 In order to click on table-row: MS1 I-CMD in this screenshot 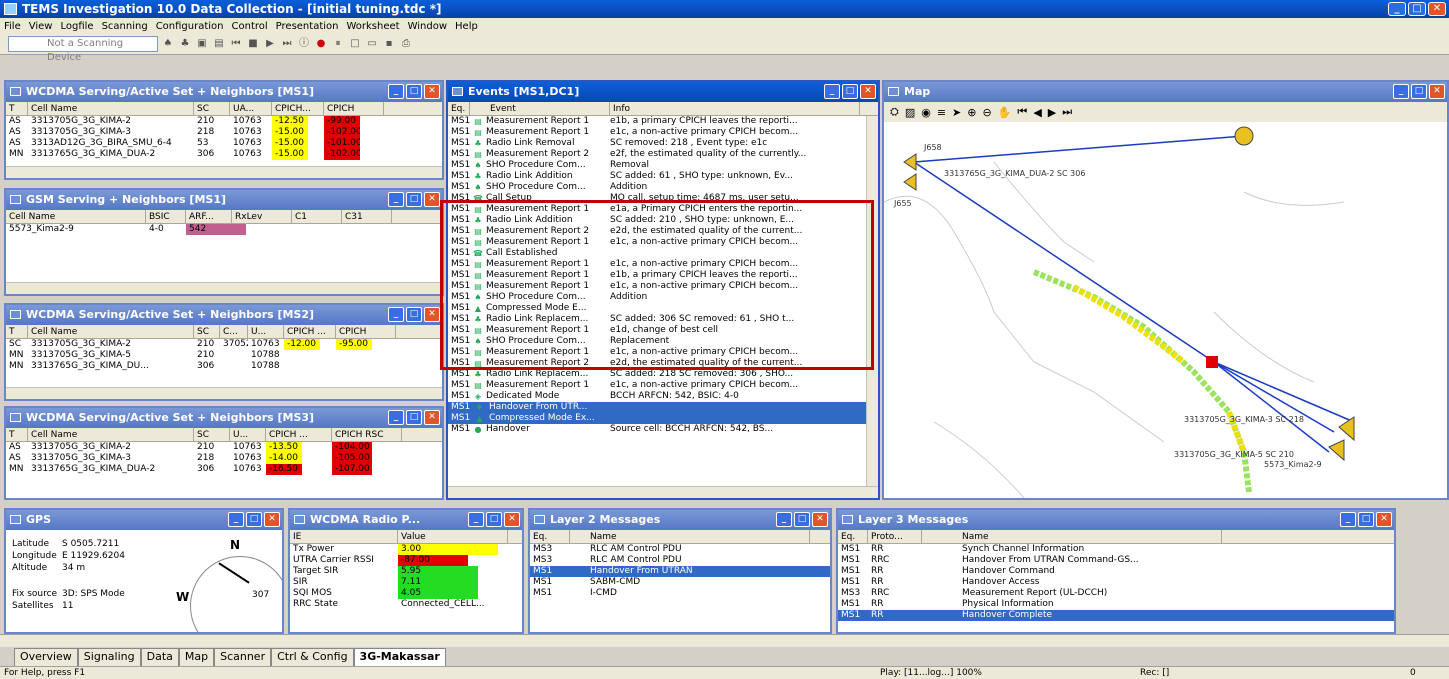, I will do `click(680, 593)`.